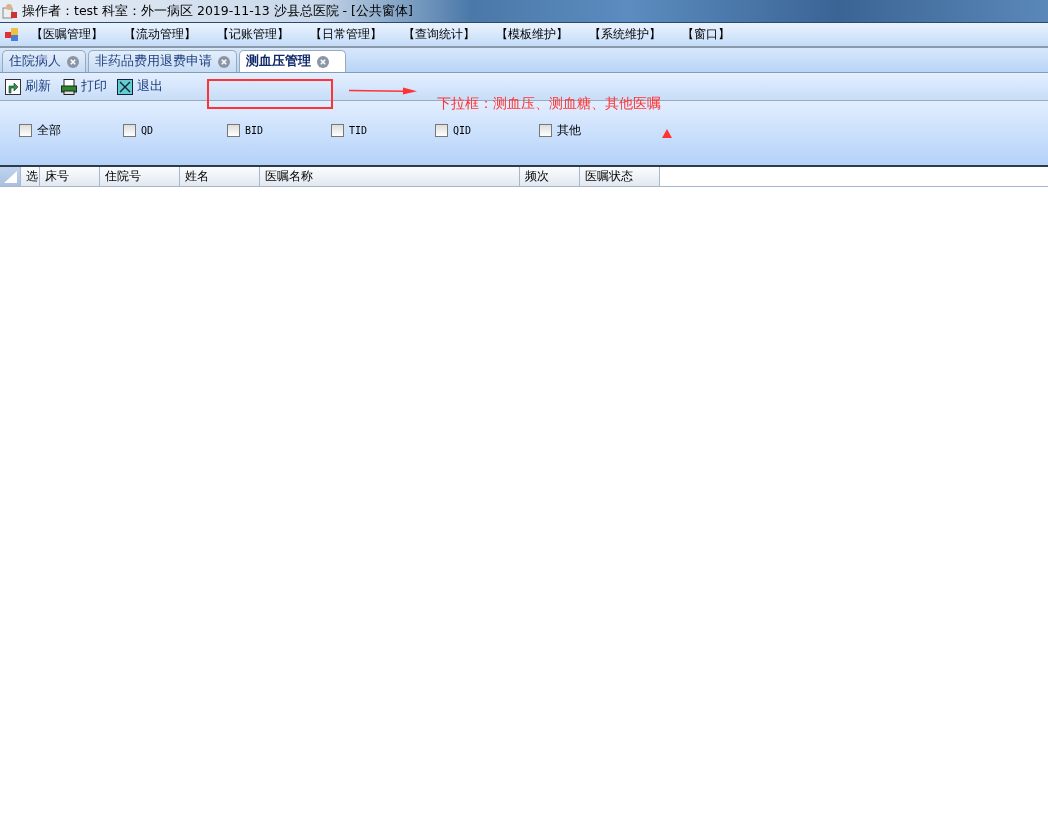  Describe the element at coordinates (390, 176) in the screenshot. I see `column-header: 医嘱名称` at that location.